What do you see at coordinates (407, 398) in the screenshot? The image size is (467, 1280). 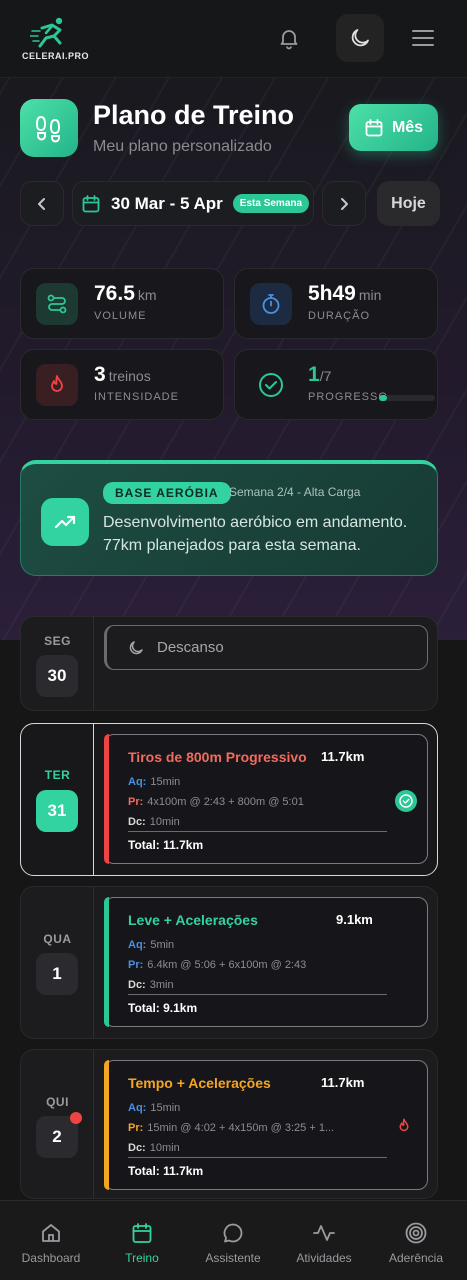 I see `progress-bar` at bounding box center [407, 398].